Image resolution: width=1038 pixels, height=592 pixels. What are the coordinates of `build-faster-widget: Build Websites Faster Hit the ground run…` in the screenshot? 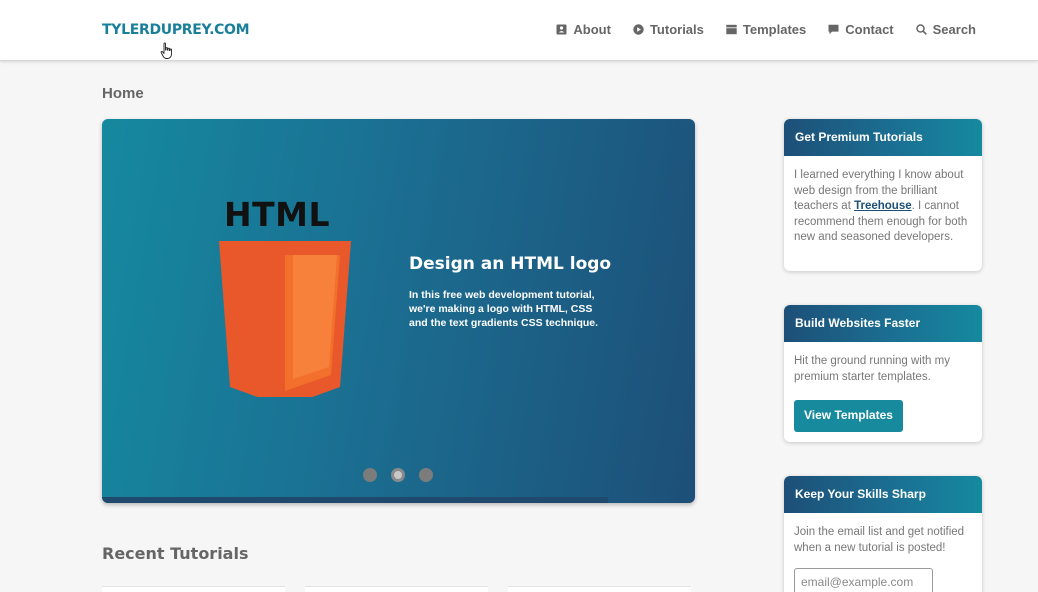 It's located at (883, 373).